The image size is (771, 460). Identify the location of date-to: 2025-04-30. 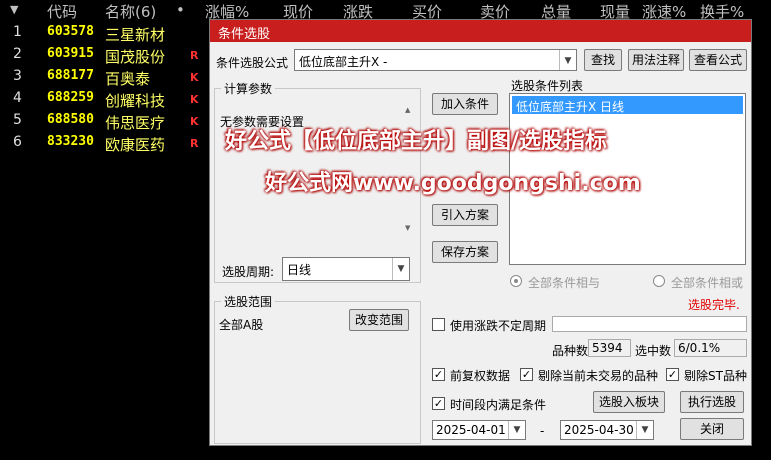
(599, 430).